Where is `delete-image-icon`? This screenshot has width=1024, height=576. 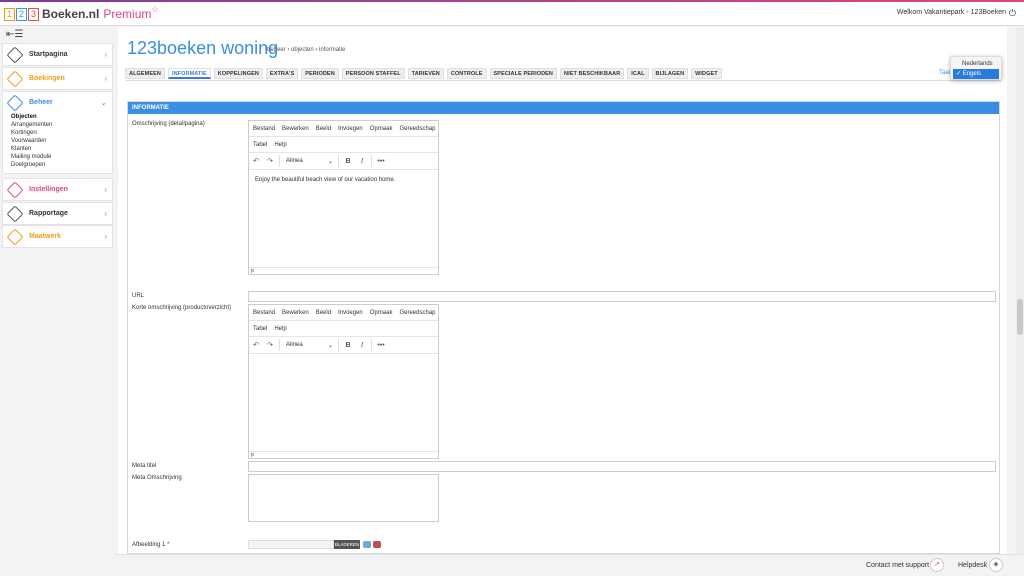 delete-image-icon is located at coordinates (377, 544).